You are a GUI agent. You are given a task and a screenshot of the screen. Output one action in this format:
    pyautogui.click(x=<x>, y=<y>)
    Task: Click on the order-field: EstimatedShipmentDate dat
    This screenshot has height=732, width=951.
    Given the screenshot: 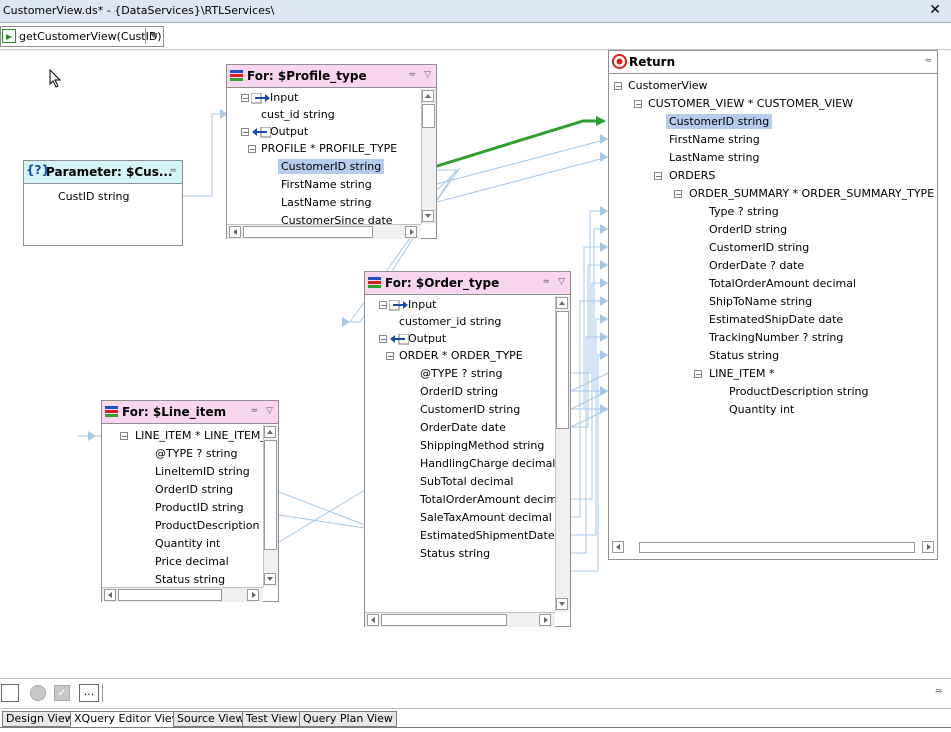 What is the action you would take?
    pyautogui.click(x=487, y=535)
    